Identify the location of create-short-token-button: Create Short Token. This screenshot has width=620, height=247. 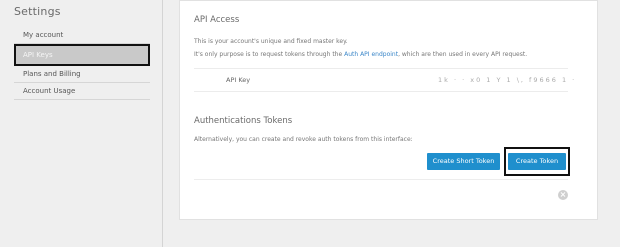
(463, 161).